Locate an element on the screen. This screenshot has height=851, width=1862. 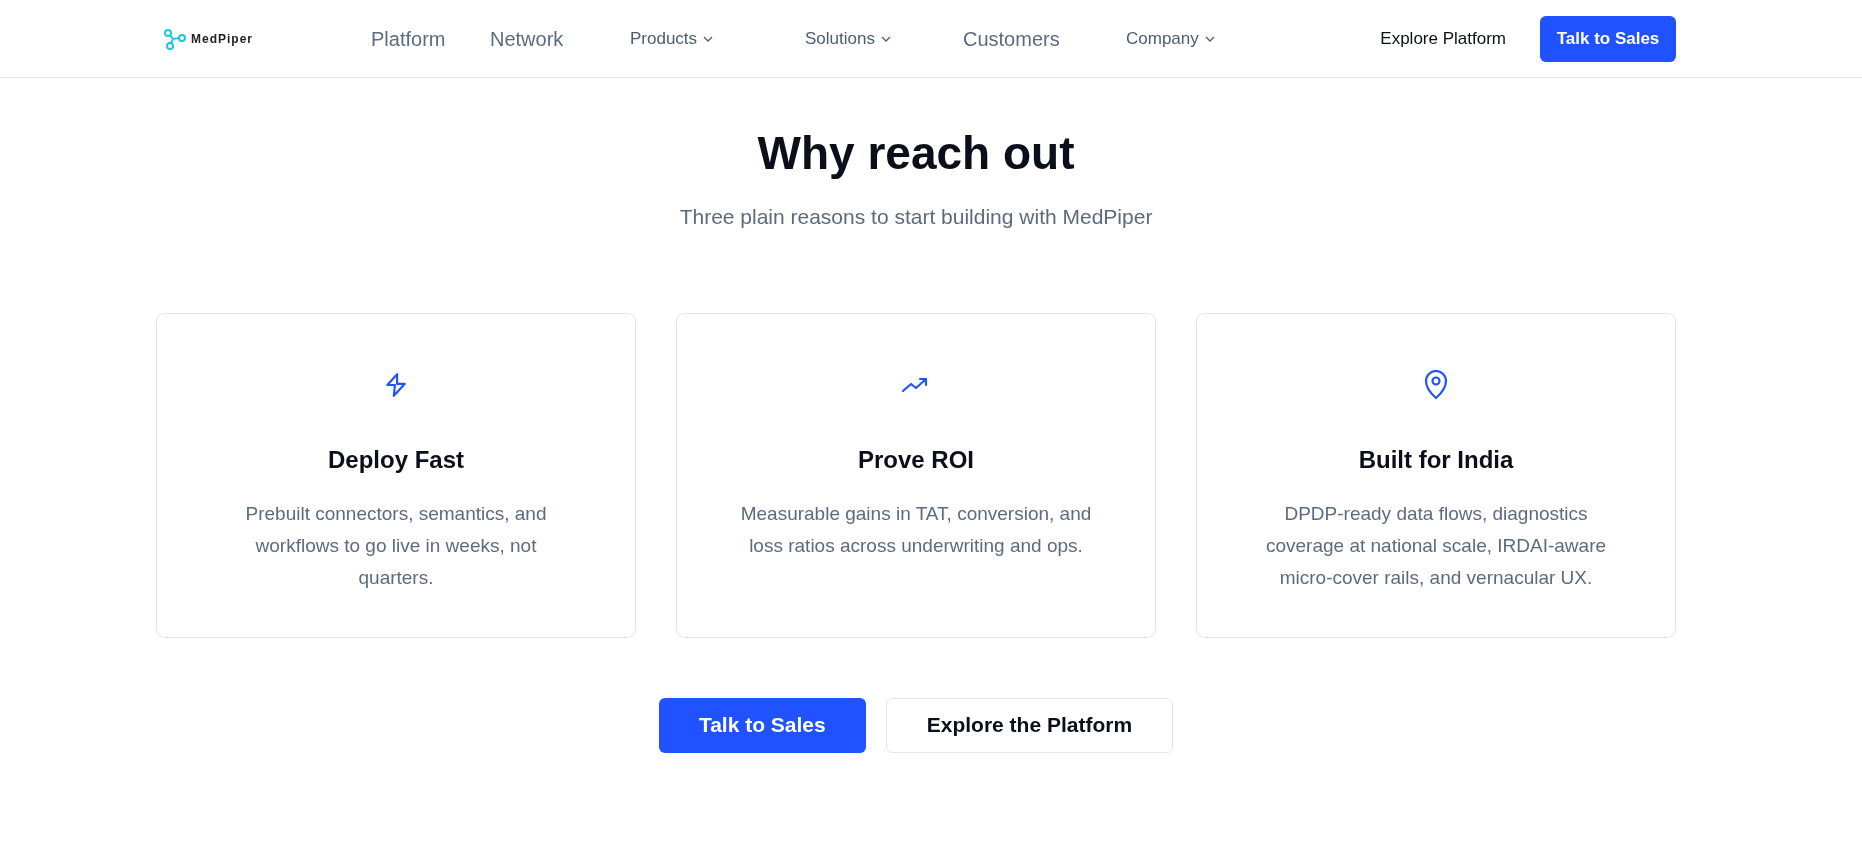
card-description: Prebuilt connectors, semantics, and workflows to go live in weeks, not quarters. is located at coordinates (396, 545).